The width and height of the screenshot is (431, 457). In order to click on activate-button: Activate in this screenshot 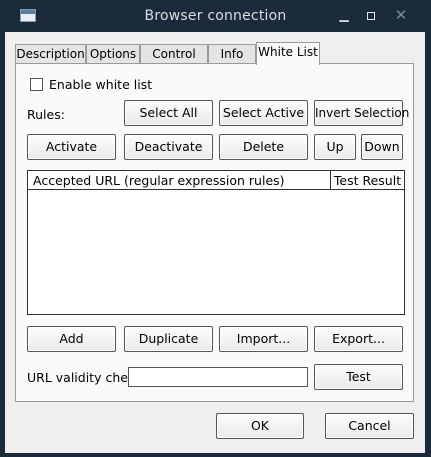, I will do `click(71, 147)`.